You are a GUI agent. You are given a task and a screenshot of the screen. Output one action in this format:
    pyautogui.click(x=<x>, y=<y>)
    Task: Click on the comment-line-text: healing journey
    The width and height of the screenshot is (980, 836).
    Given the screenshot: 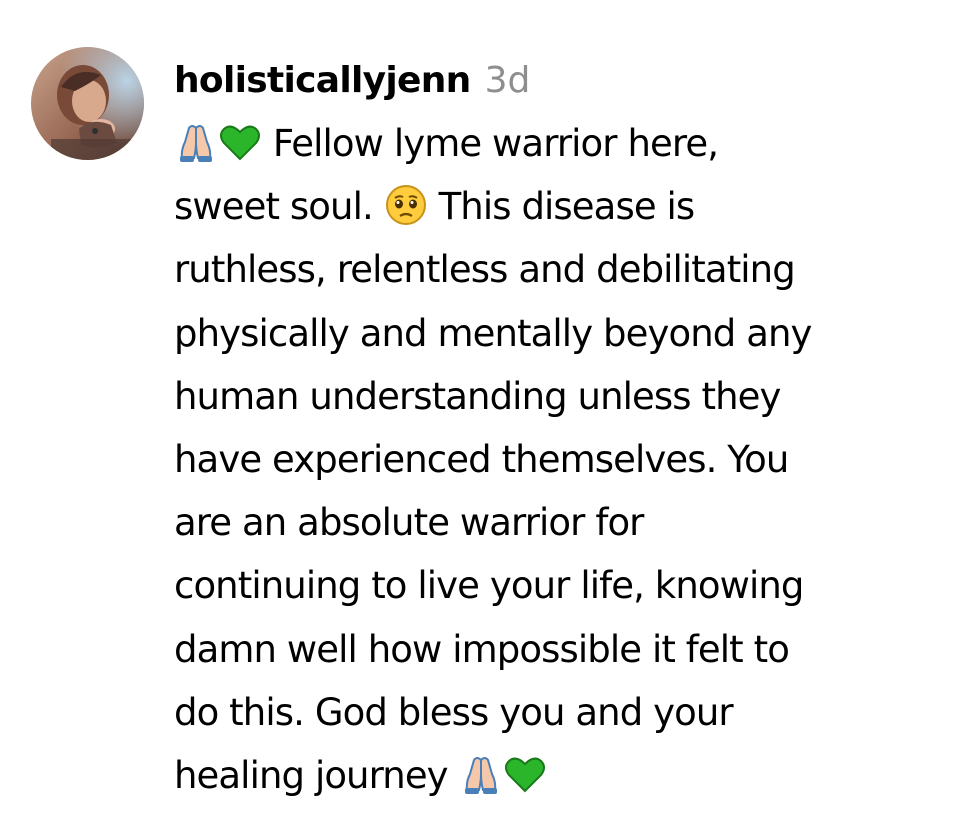 What is the action you would take?
    pyautogui.click(x=311, y=775)
    